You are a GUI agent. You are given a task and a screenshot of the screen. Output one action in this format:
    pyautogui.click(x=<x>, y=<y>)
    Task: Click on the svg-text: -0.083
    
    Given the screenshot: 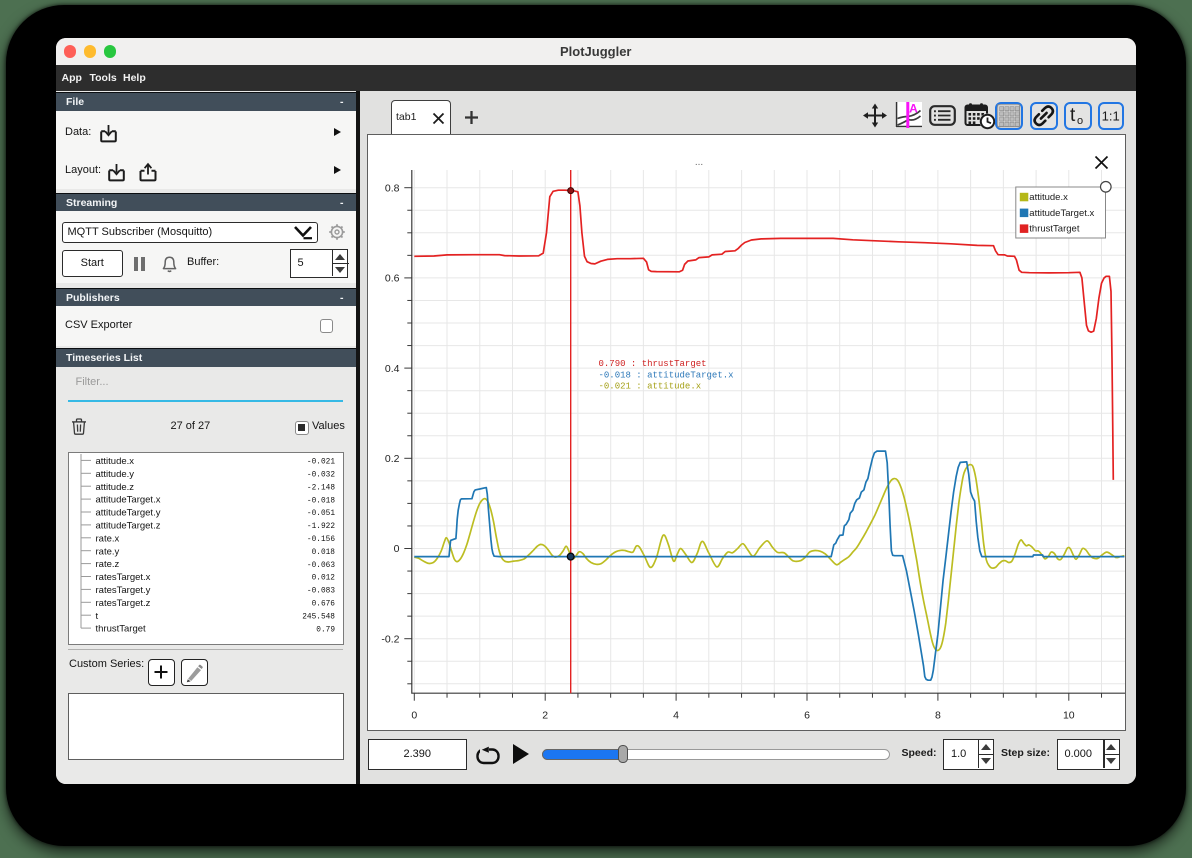 What is the action you would take?
    pyautogui.click(x=320, y=591)
    